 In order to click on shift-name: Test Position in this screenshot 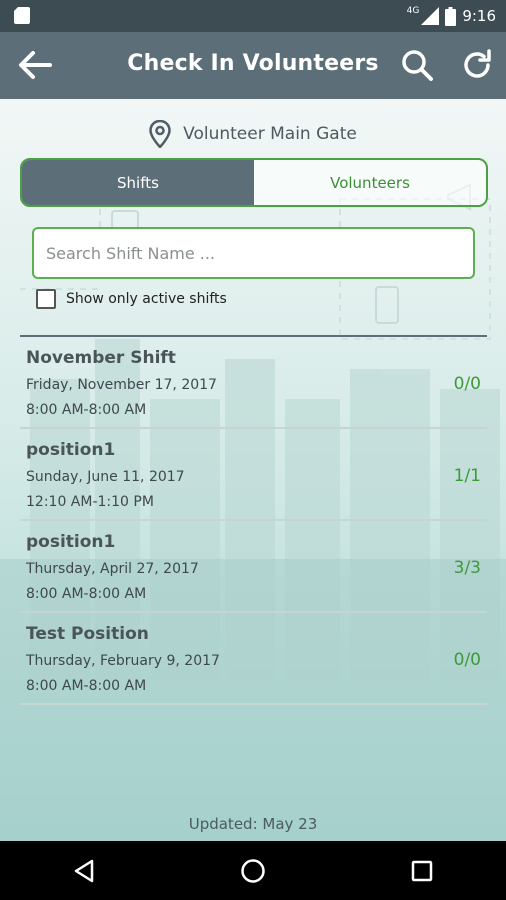, I will do `click(87, 634)`.